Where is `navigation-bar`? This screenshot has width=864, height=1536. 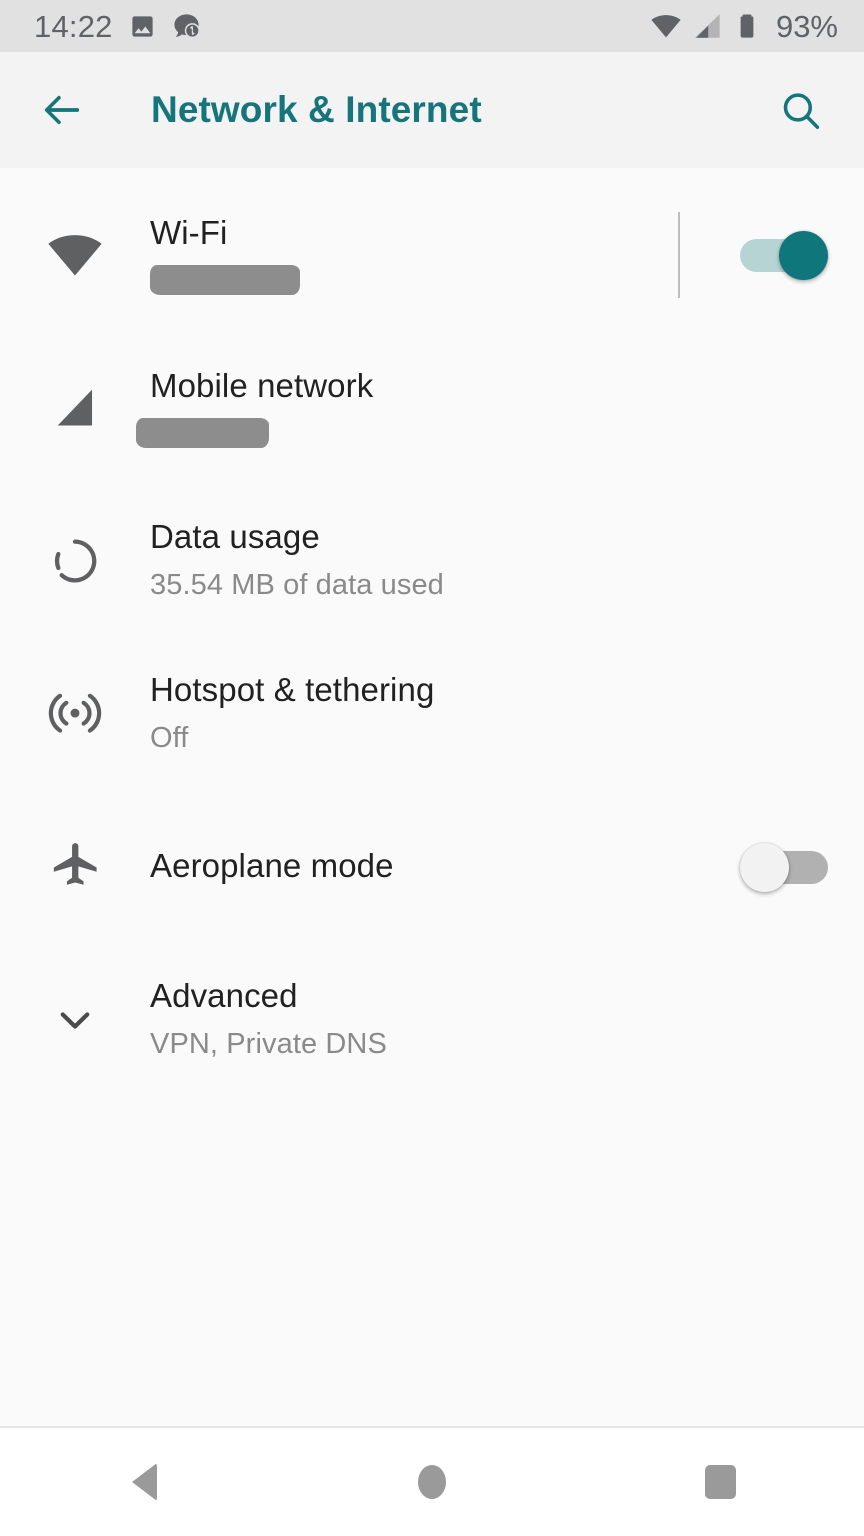
navigation-bar is located at coordinates (432, 1482).